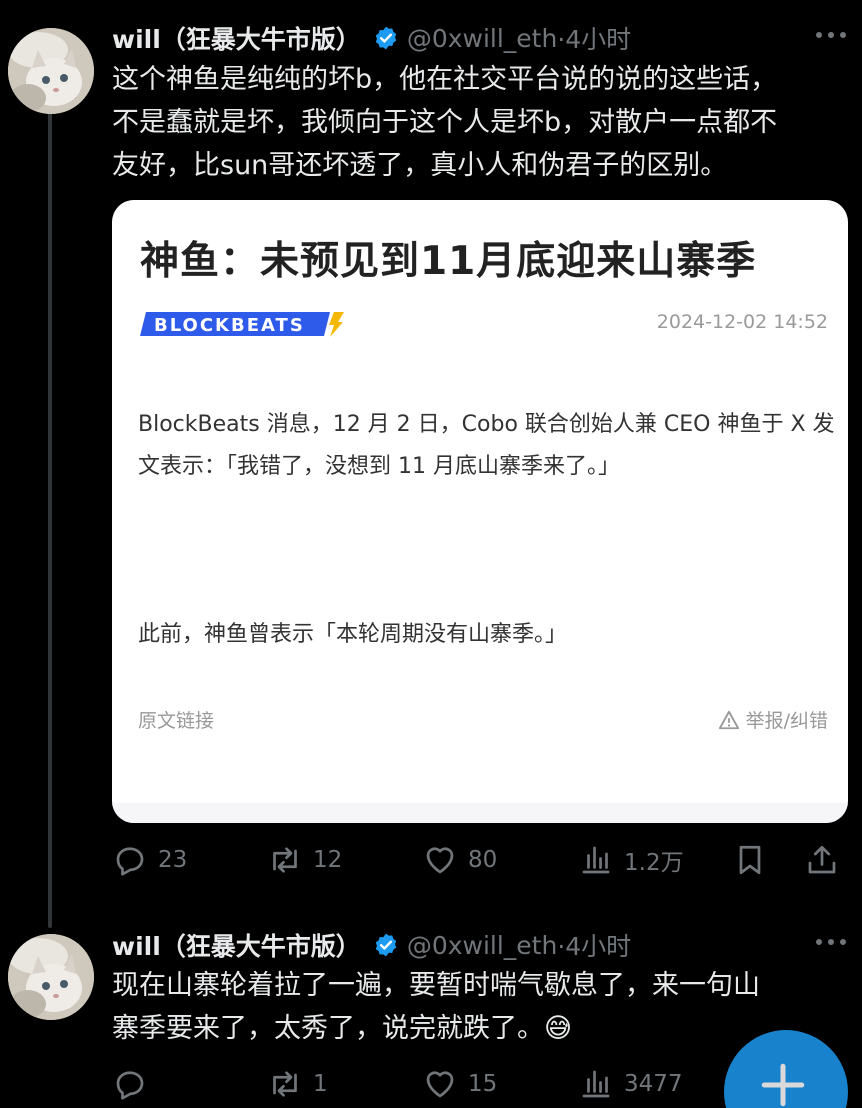 The width and height of the screenshot is (862, 1108). Describe the element at coordinates (728, 719) in the screenshot. I see `warning-icon` at that location.